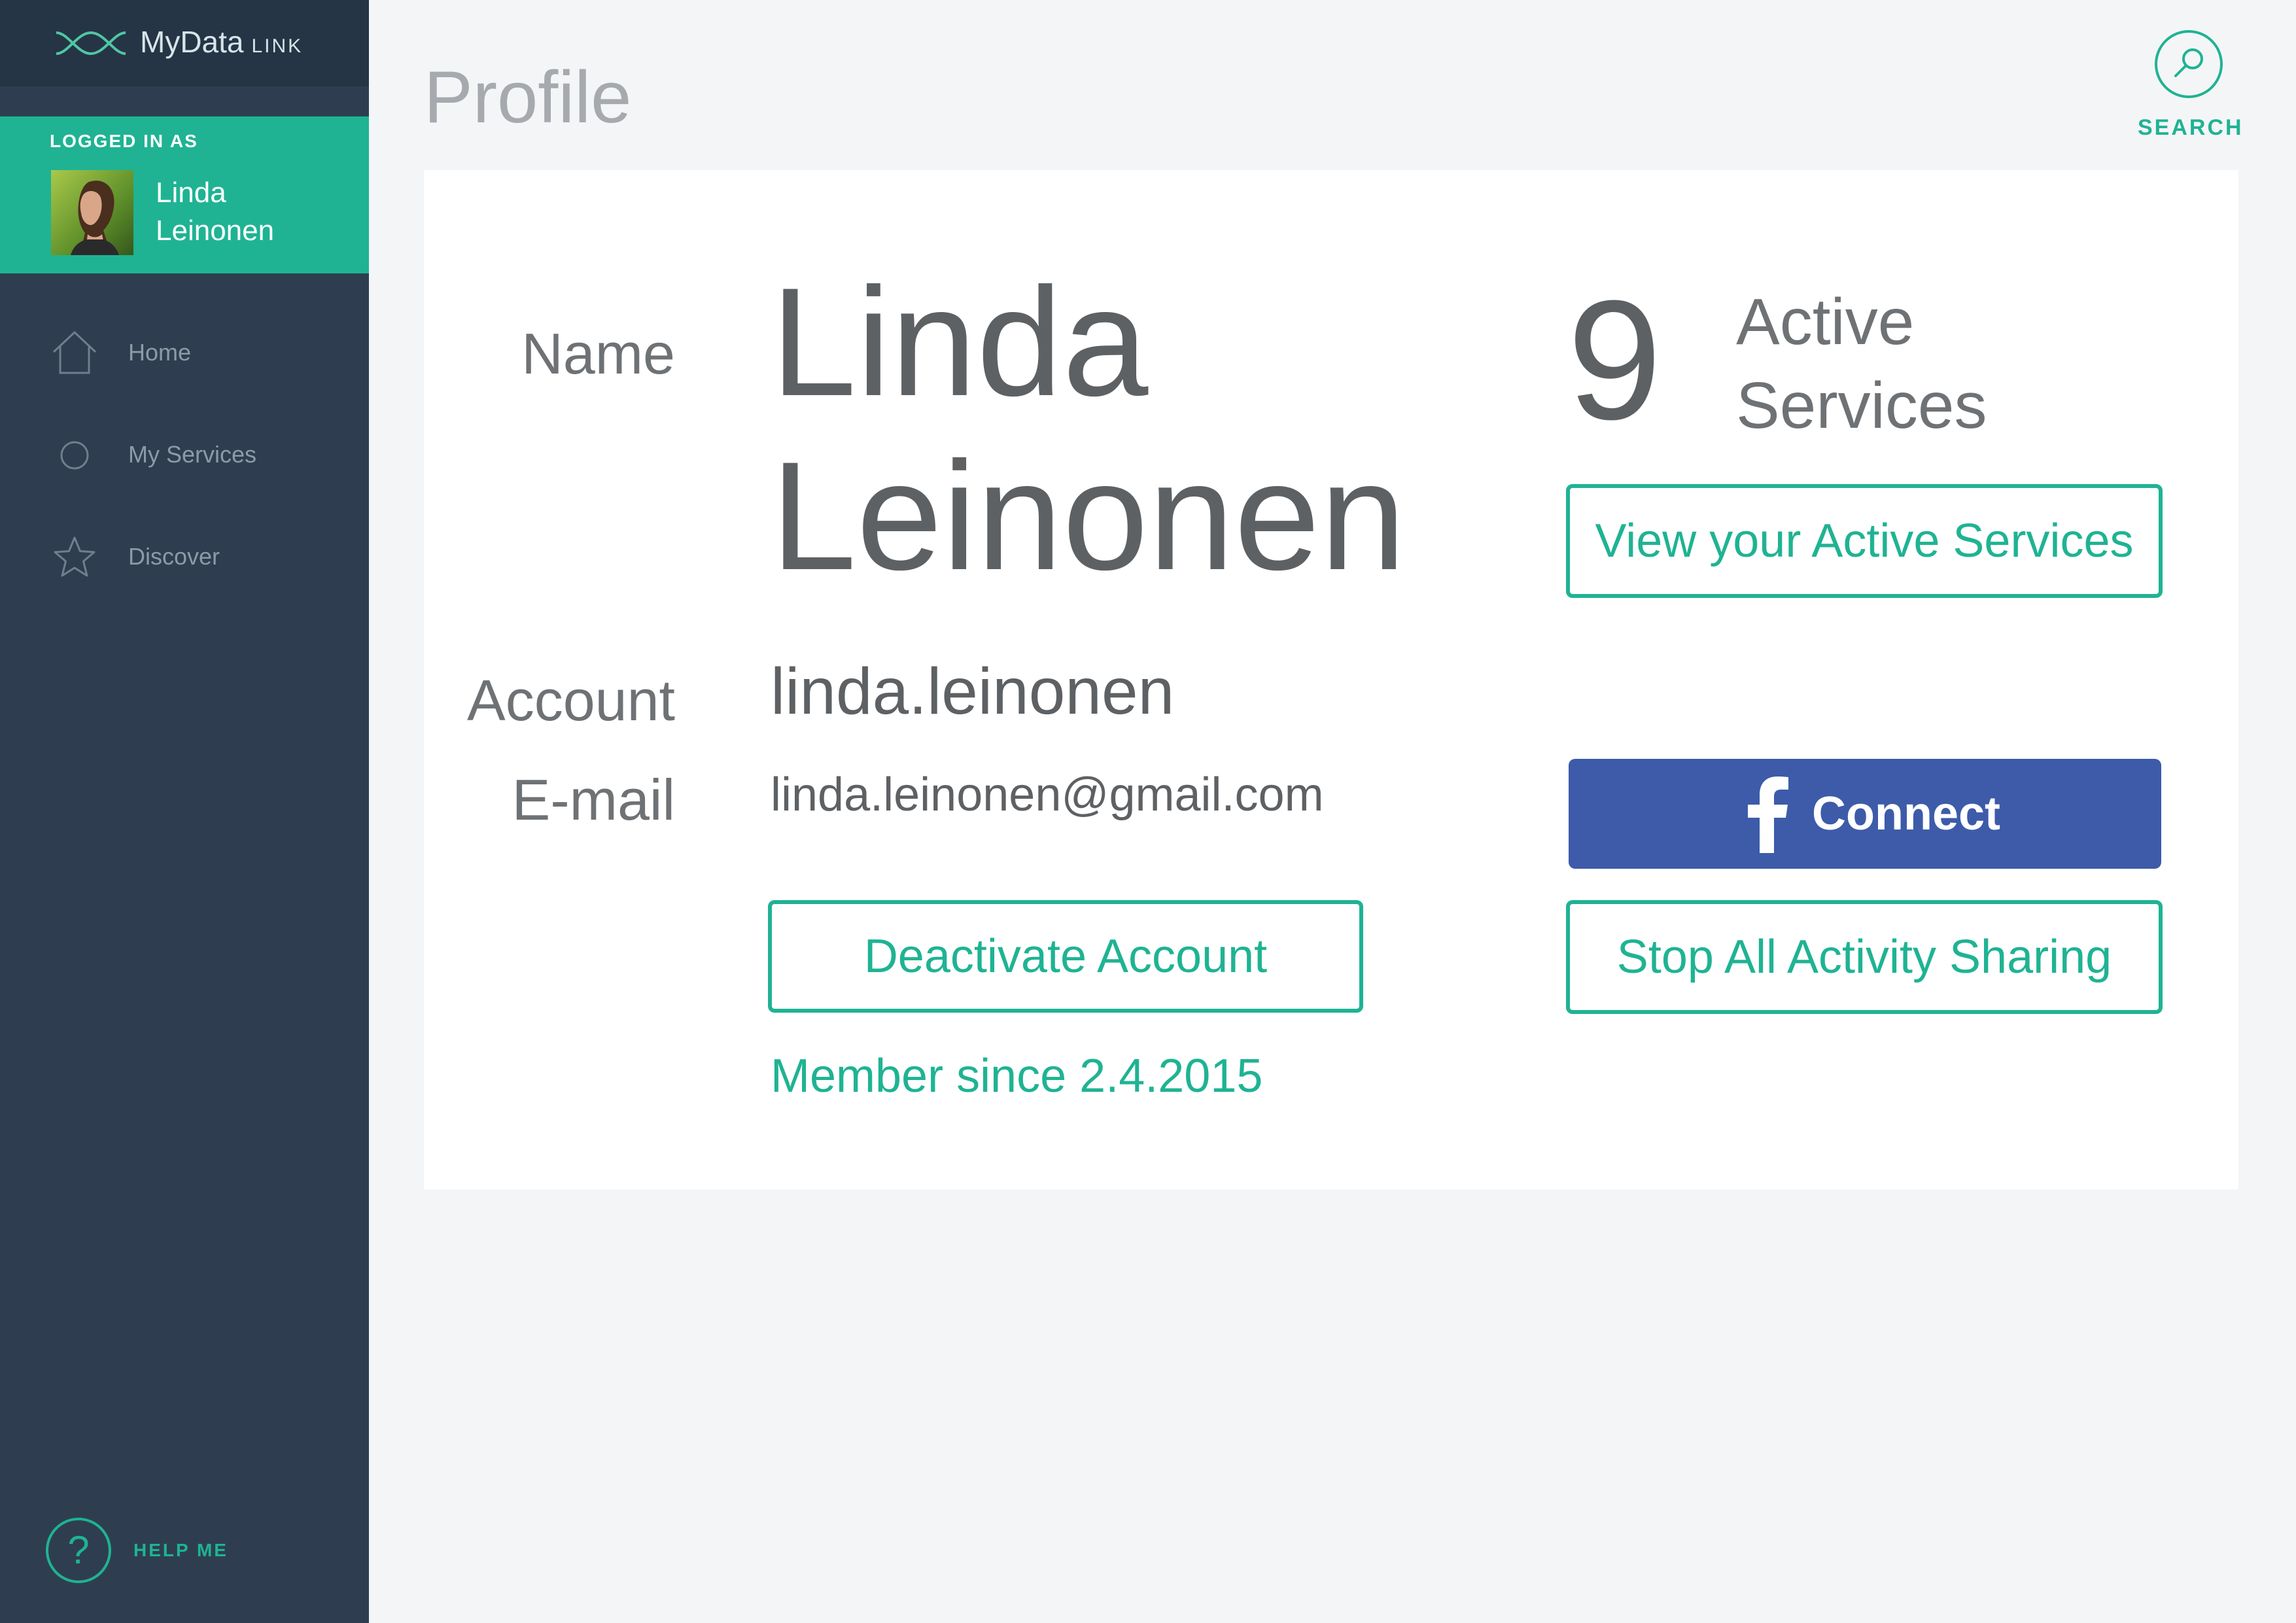  Describe the element at coordinates (91, 44) in the screenshot. I see `app-logo-icon` at that location.